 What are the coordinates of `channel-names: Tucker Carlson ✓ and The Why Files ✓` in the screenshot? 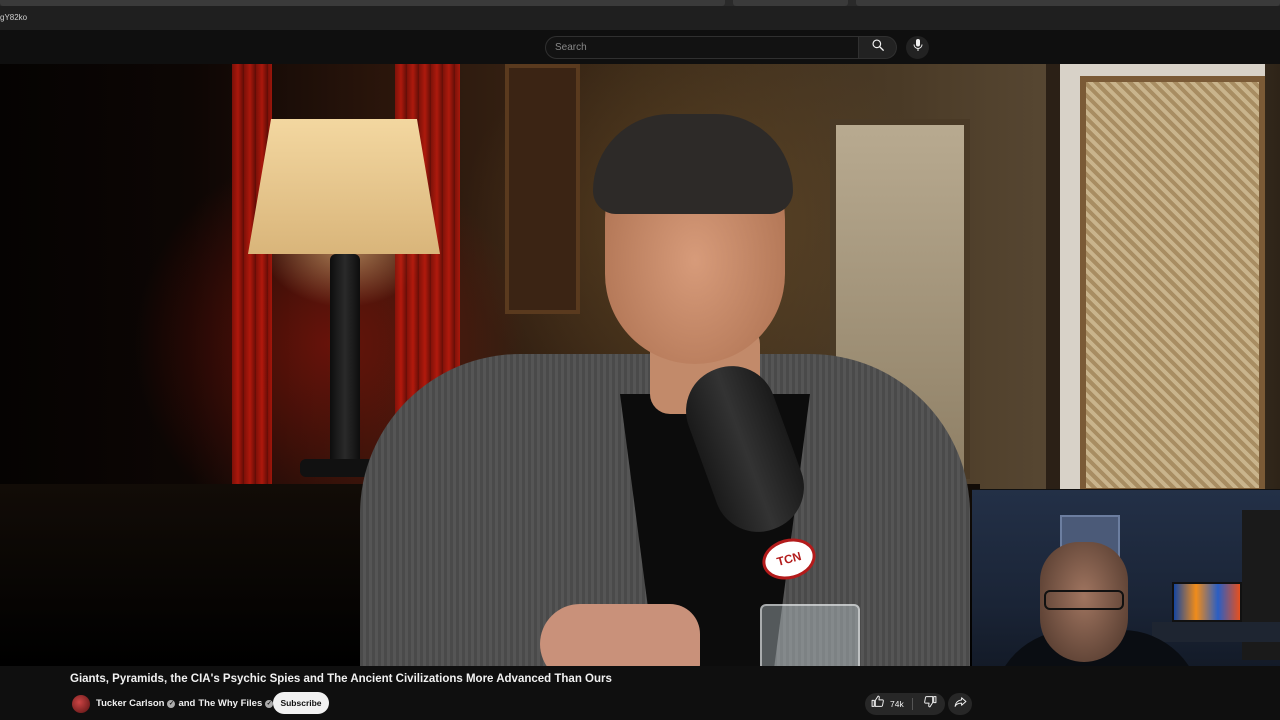 It's located at (185, 703).